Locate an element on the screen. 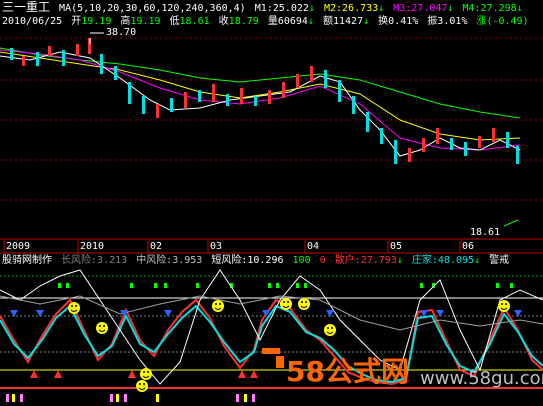  short-risk: 短风险:10.296 is located at coordinates (247, 260).